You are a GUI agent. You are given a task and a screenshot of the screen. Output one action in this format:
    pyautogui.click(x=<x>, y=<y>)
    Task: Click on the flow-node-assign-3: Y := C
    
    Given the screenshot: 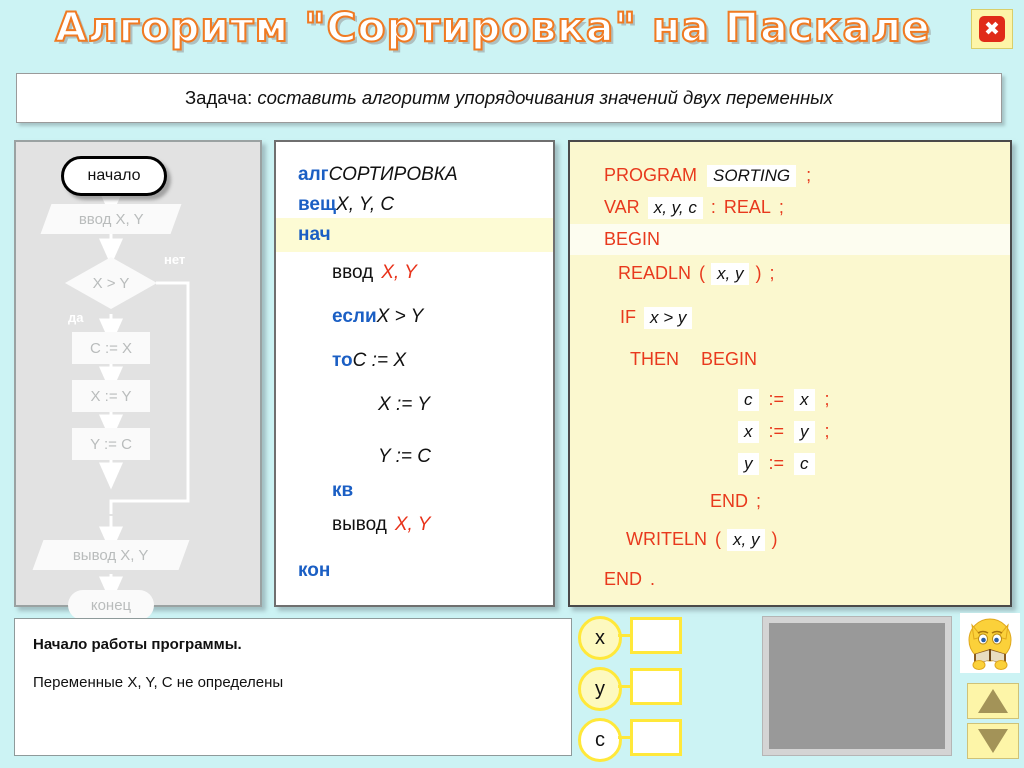 What is the action you would take?
    pyautogui.click(x=111, y=444)
    